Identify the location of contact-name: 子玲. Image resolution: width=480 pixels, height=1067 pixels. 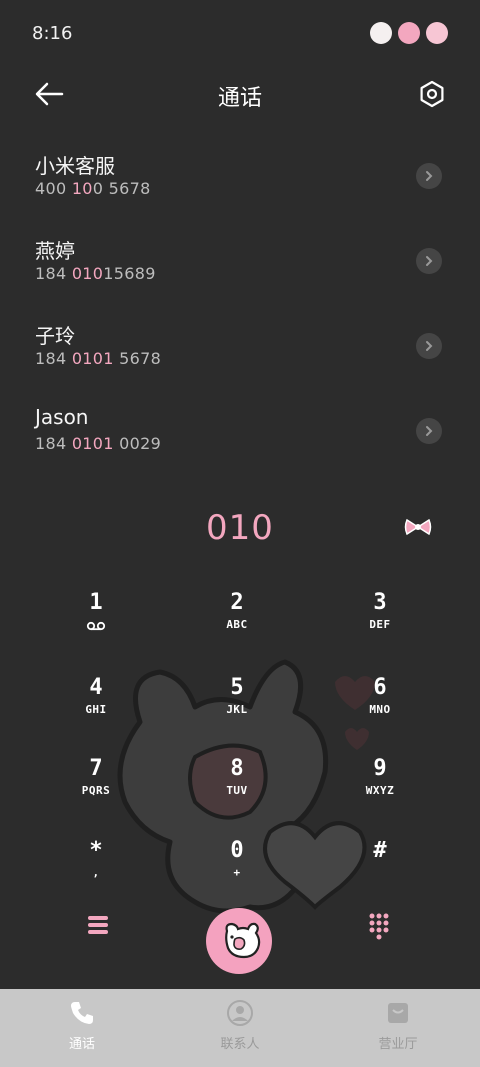
(55, 336).